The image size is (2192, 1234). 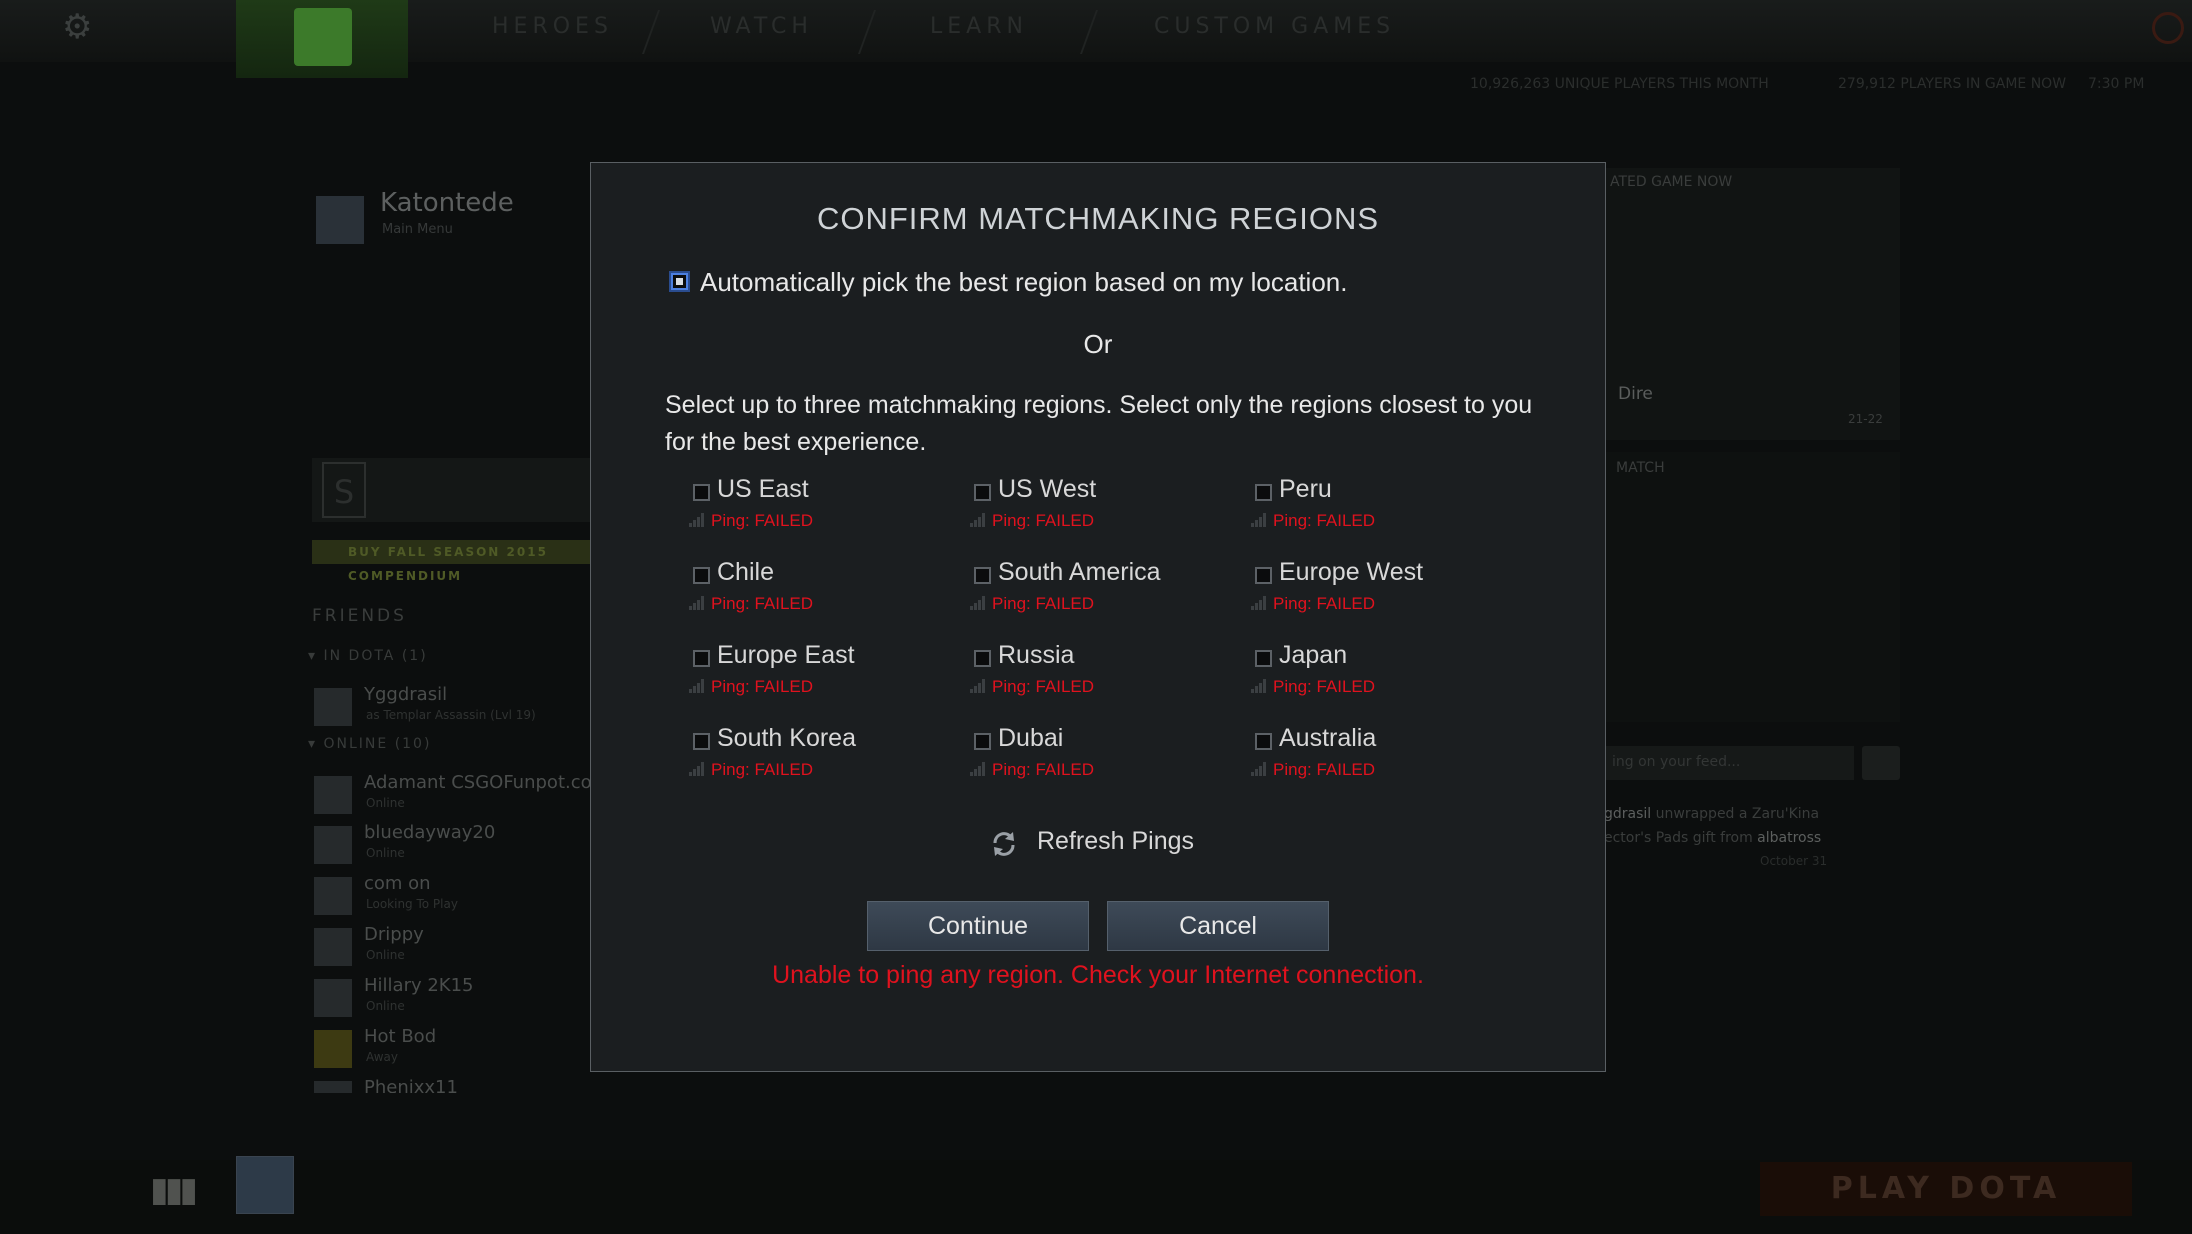 I want to click on refresh-icon, so click(x=1004, y=844).